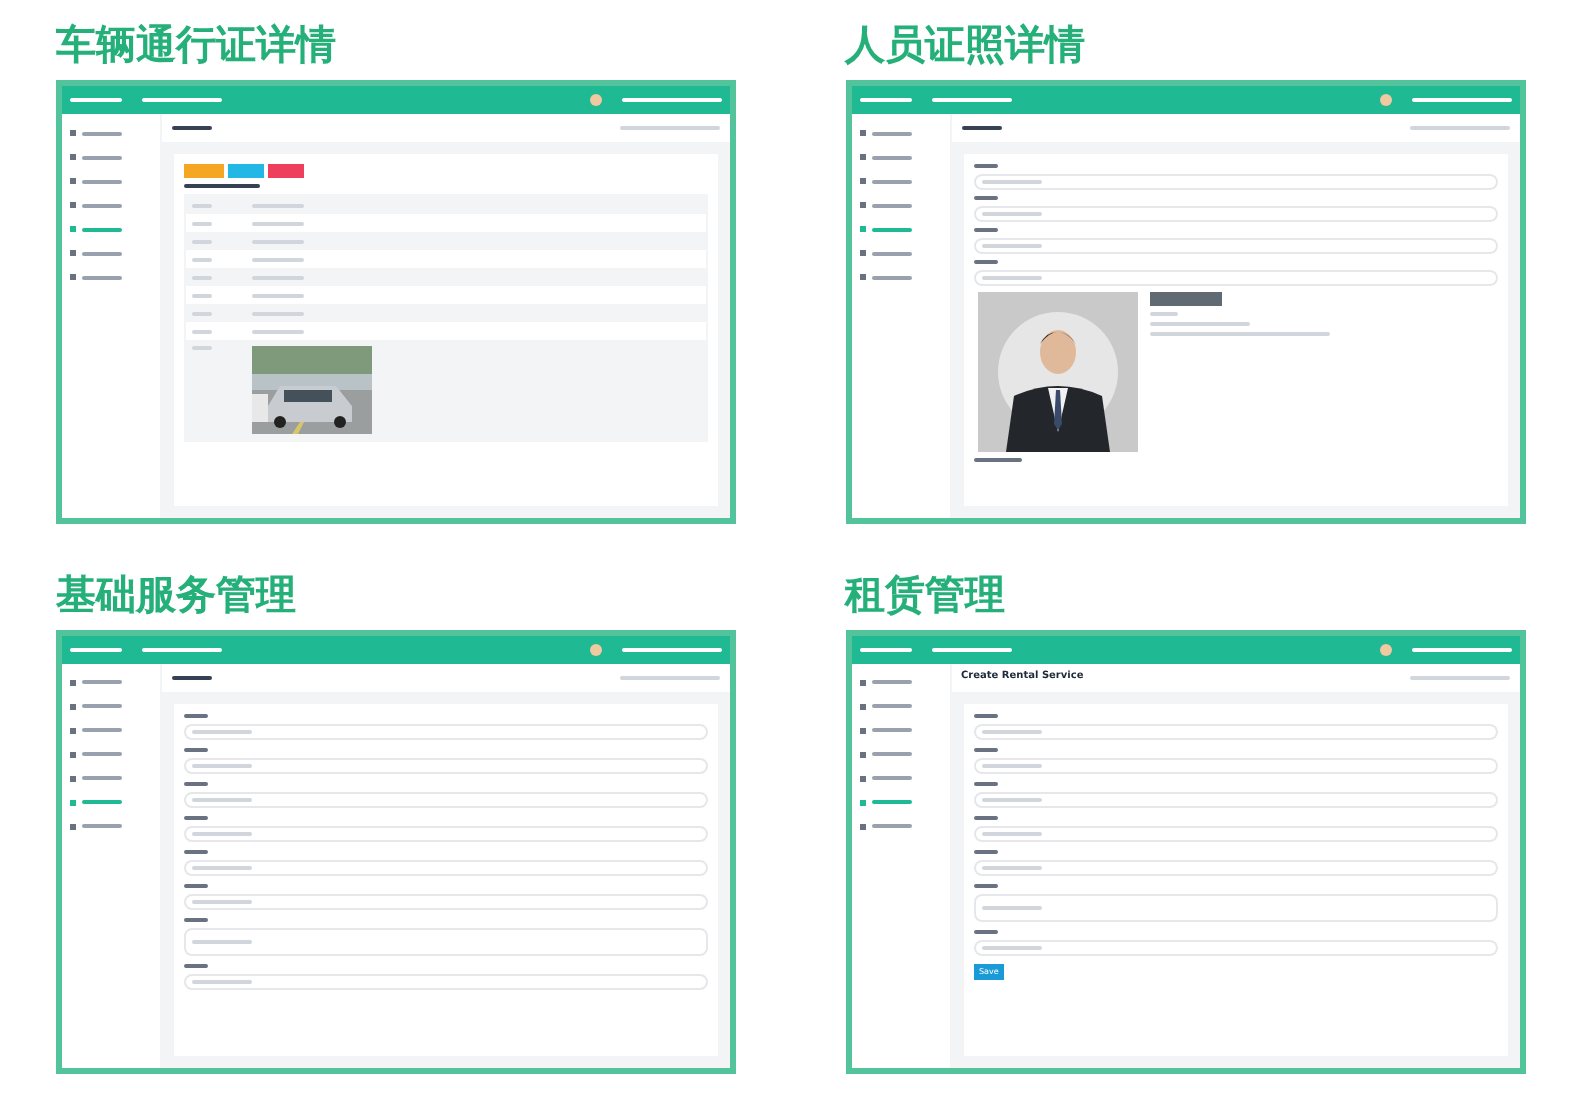  What do you see at coordinates (966, 44) in the screenshot?
I see `section-heading: 人员证照详情` at bounding box center [966, 44].